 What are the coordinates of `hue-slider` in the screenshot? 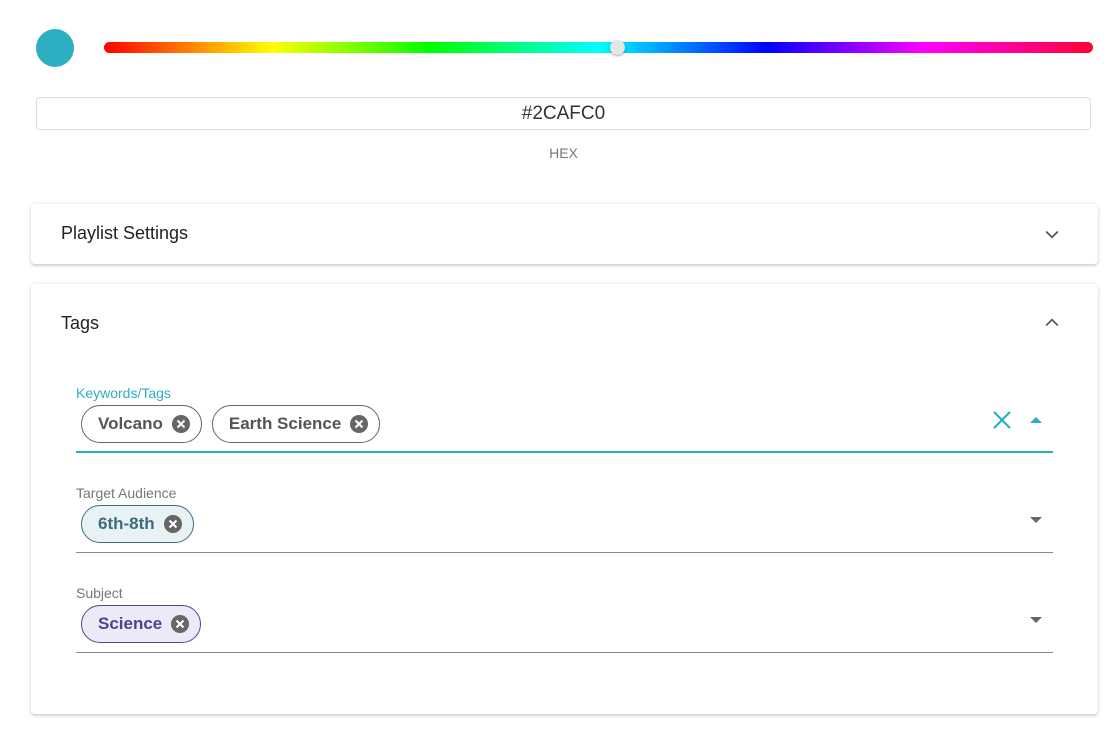 It's located at (598, 47).